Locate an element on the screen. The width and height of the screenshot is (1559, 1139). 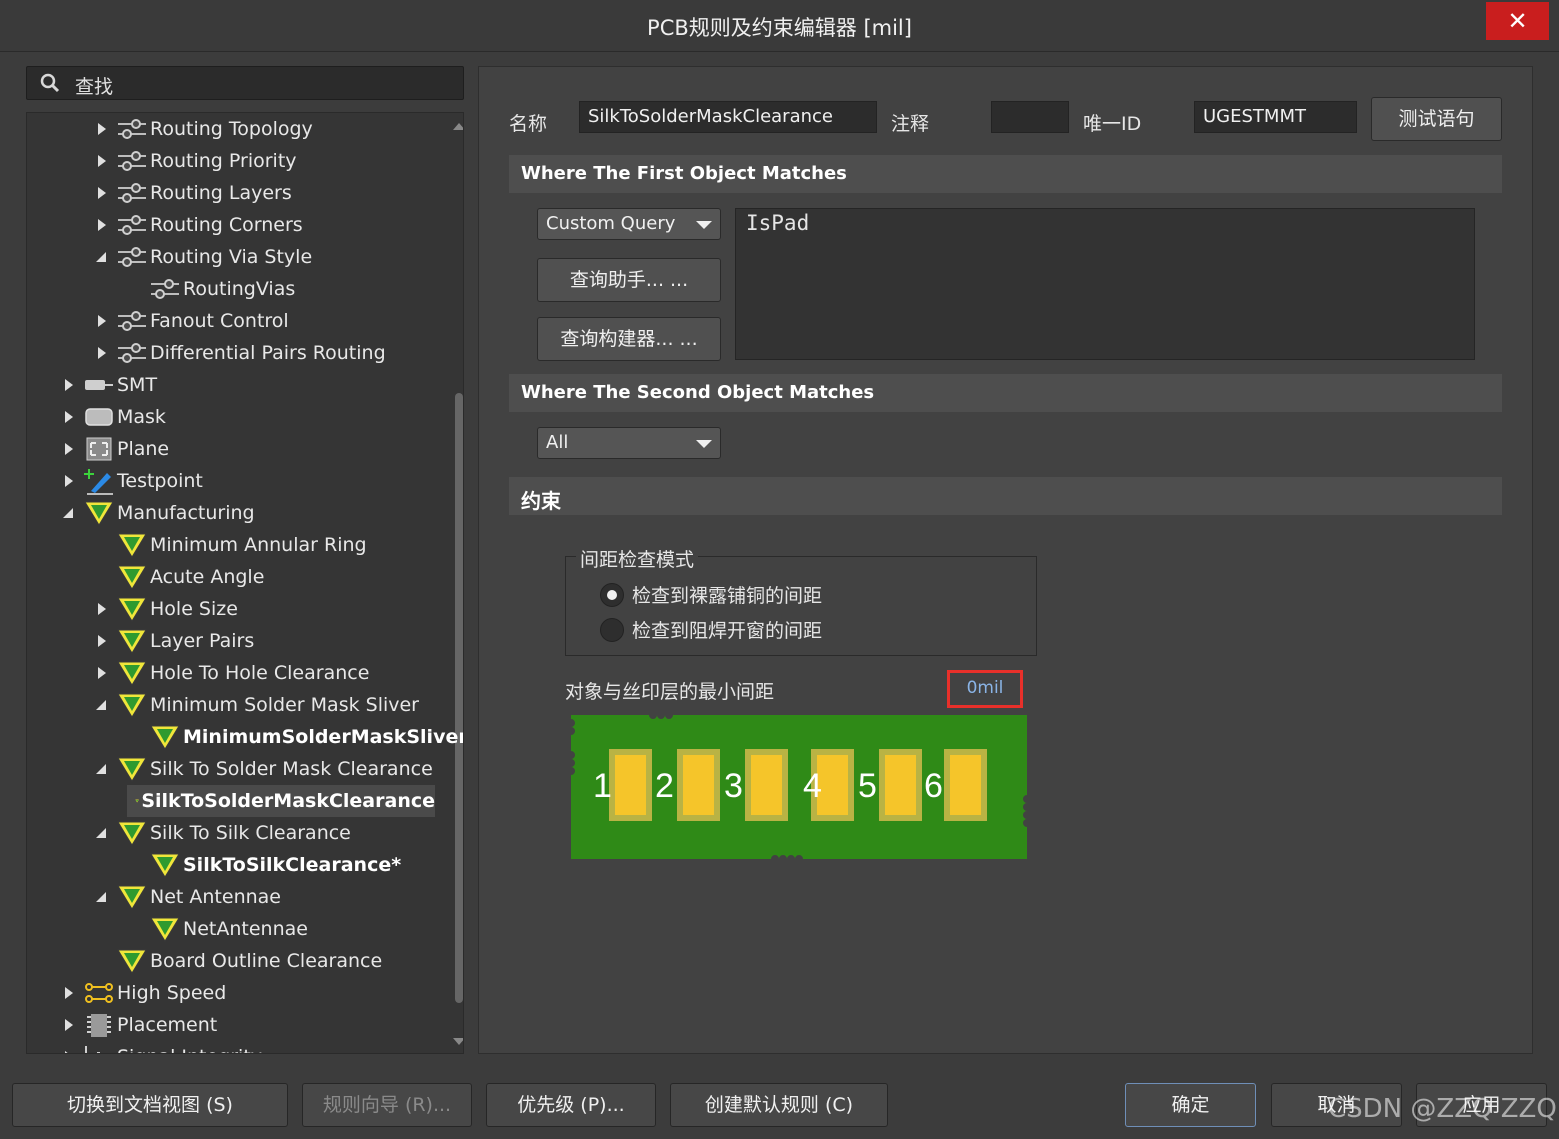
tree-item: Signal Integrity is located at coordinates (161, 1047).